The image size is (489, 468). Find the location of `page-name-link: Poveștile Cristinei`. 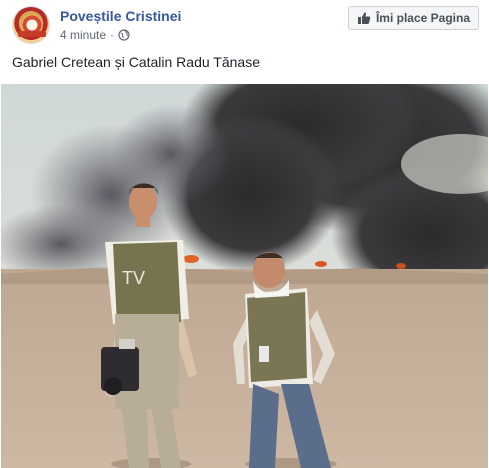

page-name-link: Poveștile Cristinei is located at coordinates (120, 16).